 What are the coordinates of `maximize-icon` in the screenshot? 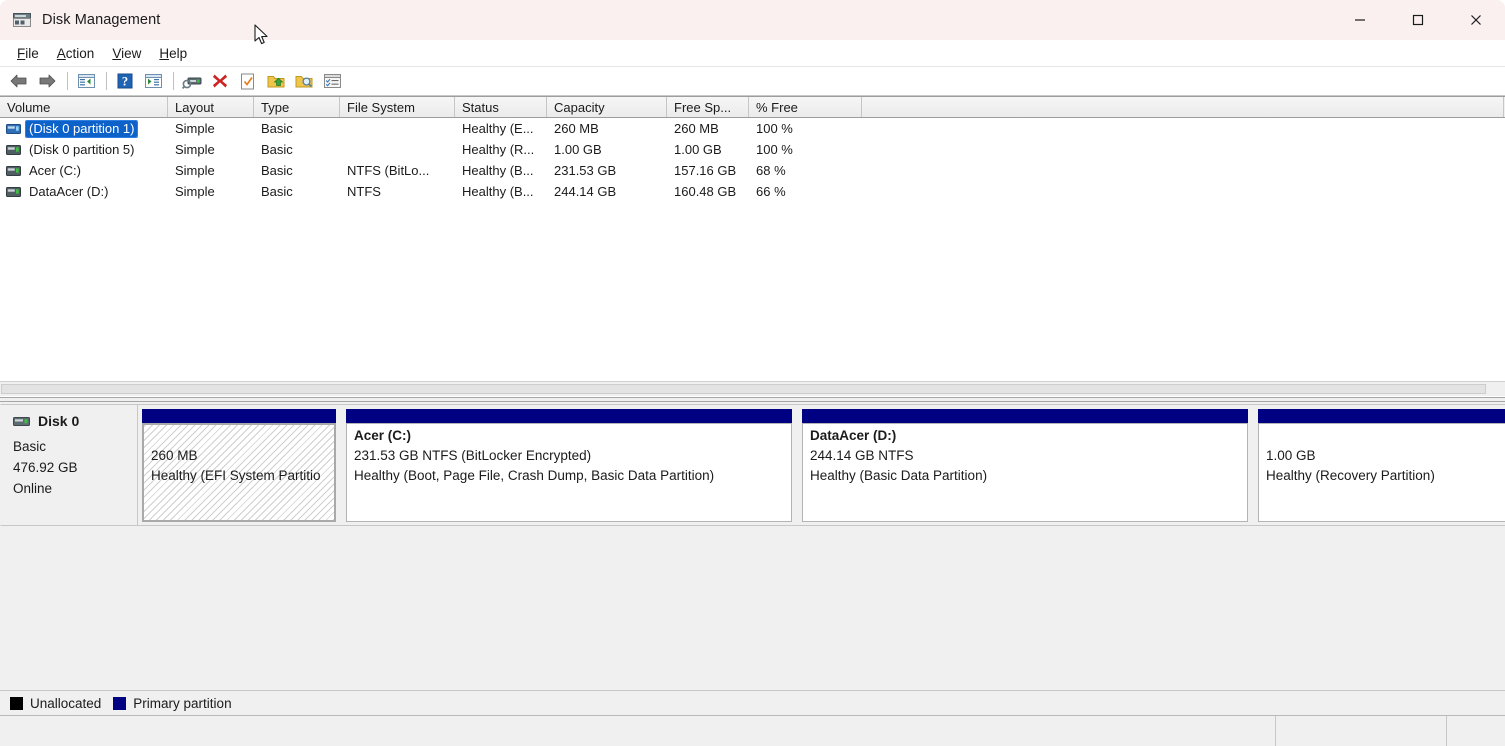 It's located at (1418, 20).